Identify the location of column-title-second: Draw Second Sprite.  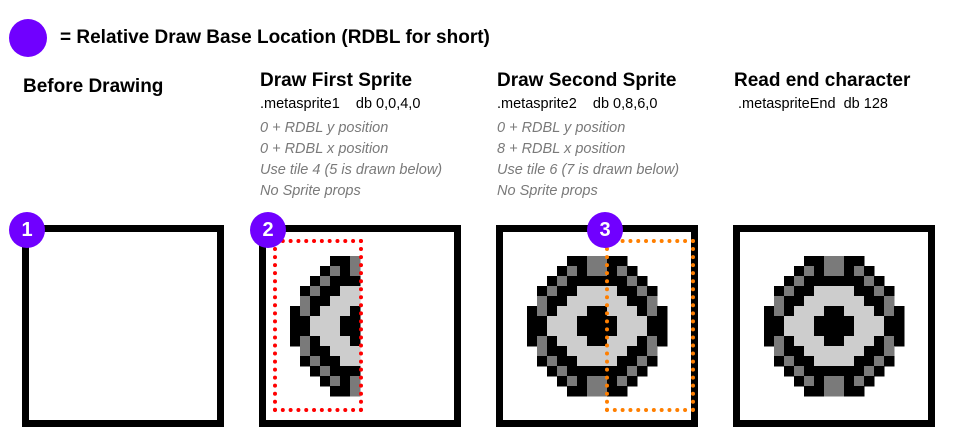
(587, 80).